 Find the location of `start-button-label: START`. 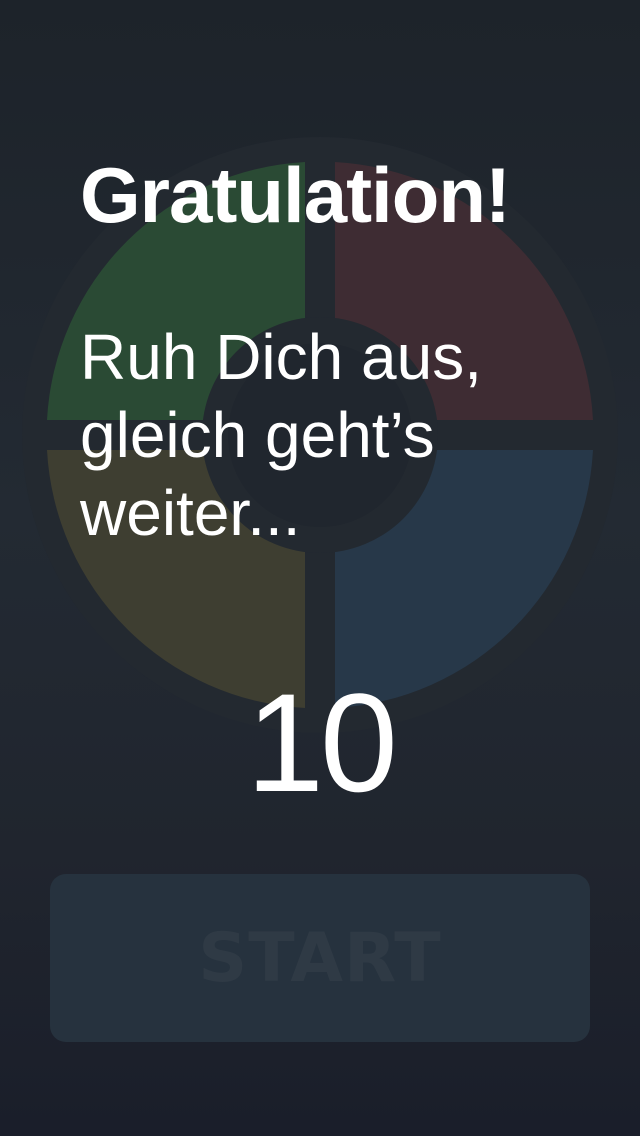

start-button-label: START is located at coordinates (320, 958).